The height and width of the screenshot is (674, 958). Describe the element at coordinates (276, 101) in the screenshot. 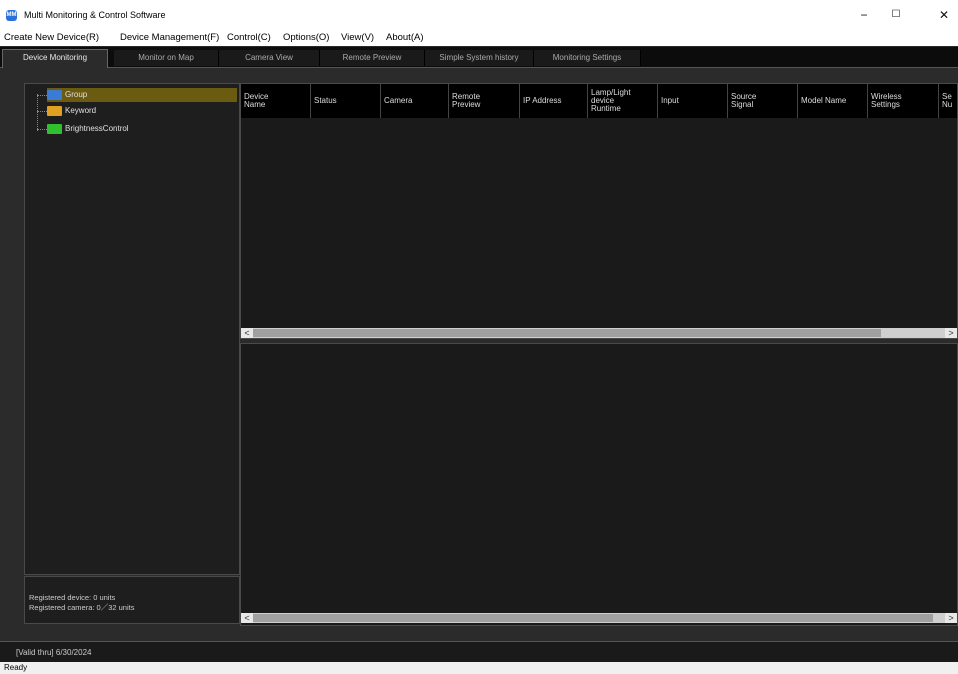

I see `column-header: Device Name` at that location.